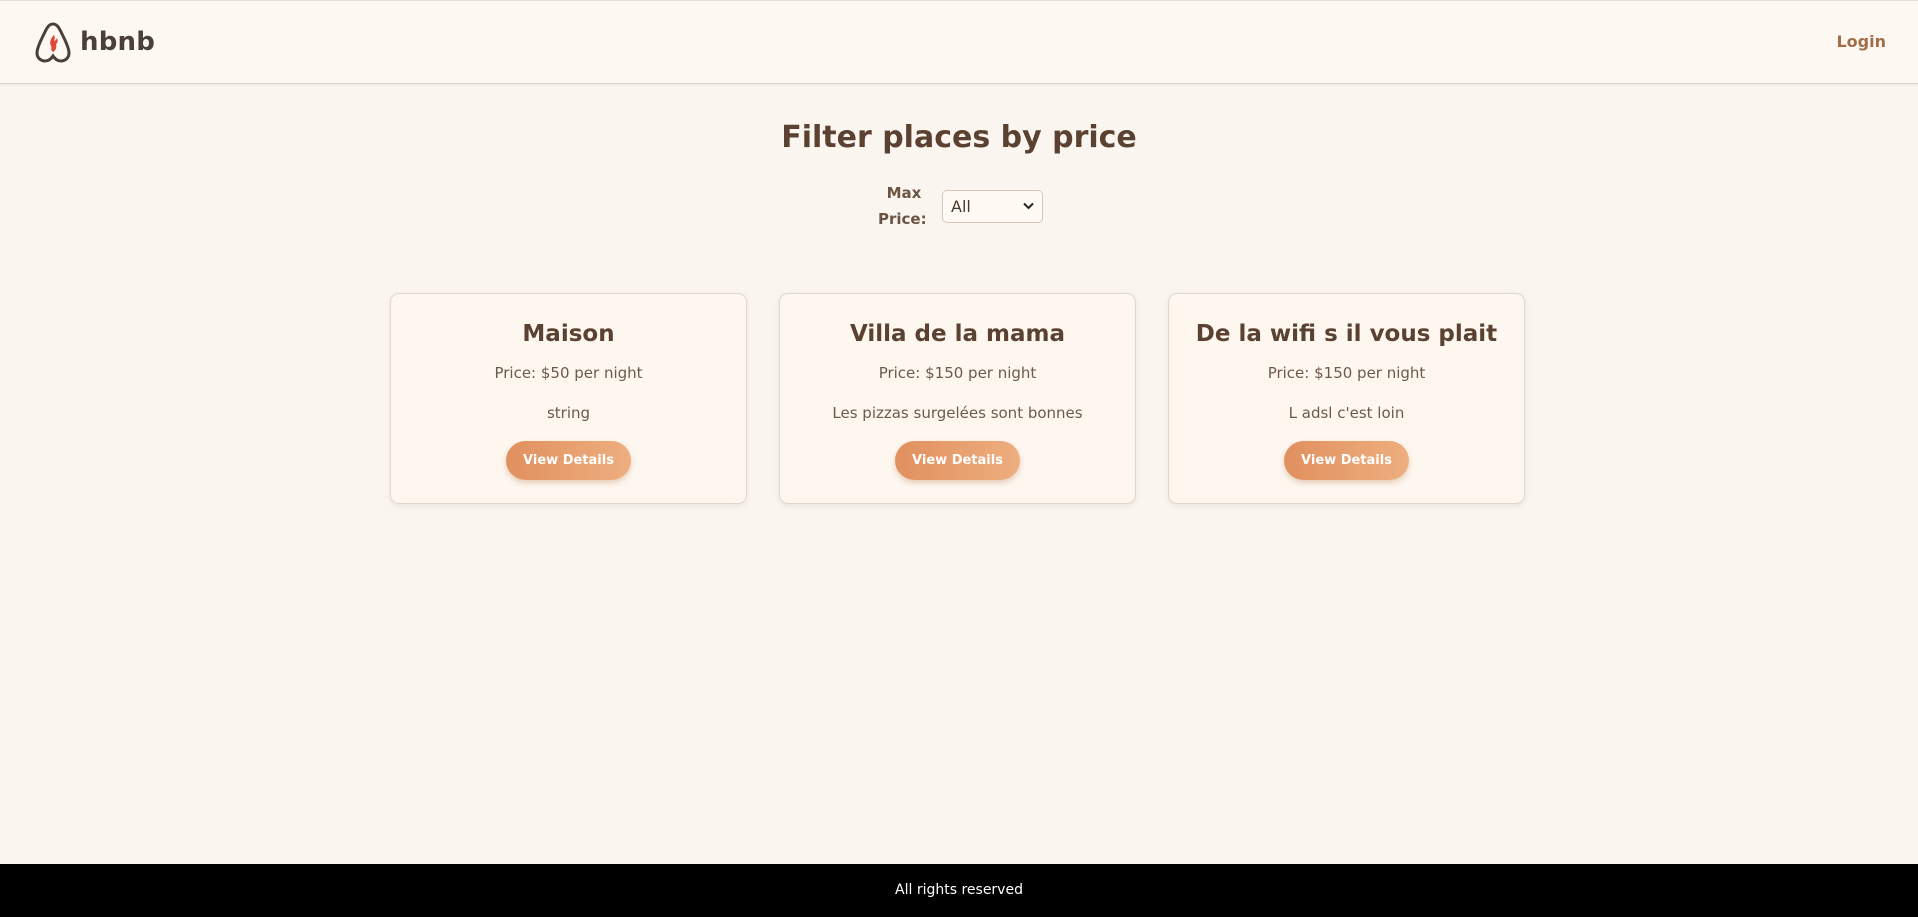 This screenshot has height=917, width=1918. I want to click on footer-text: All rights reserved, so click(959, 890).